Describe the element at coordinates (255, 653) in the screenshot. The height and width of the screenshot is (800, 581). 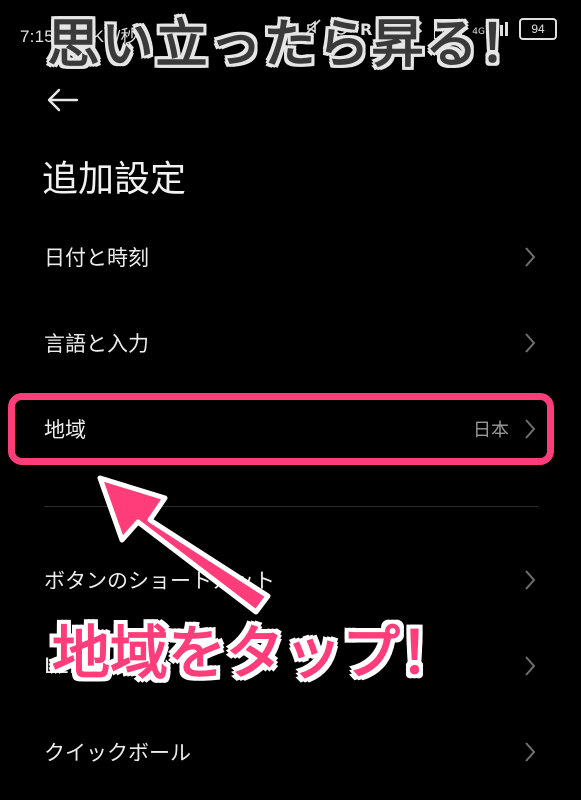
I see `callout-text: 地域をタップ！` at that location.